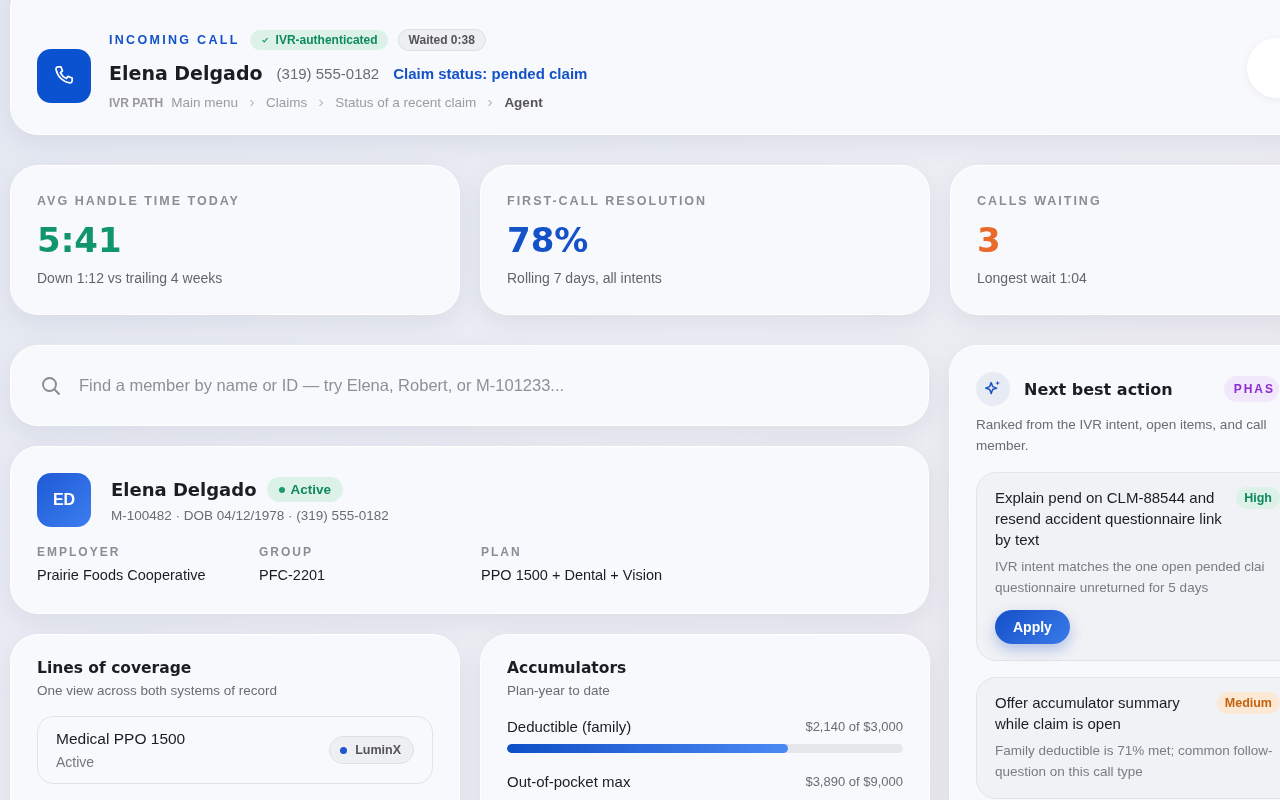 This screenshot has height=800, width=1280. Describe the element at coordinates (136, 102) in the screenshot. I see `ivr-path-label: IVR PATH` at that location.